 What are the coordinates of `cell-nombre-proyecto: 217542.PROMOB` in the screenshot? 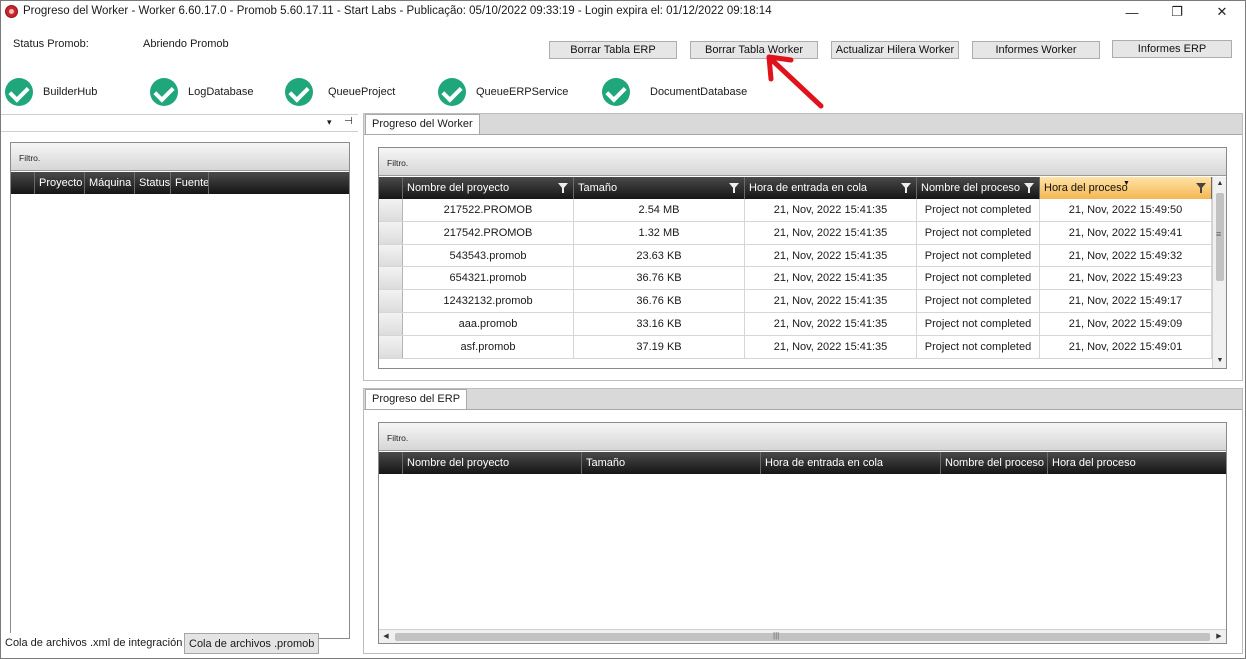 It's located at (488, 232).